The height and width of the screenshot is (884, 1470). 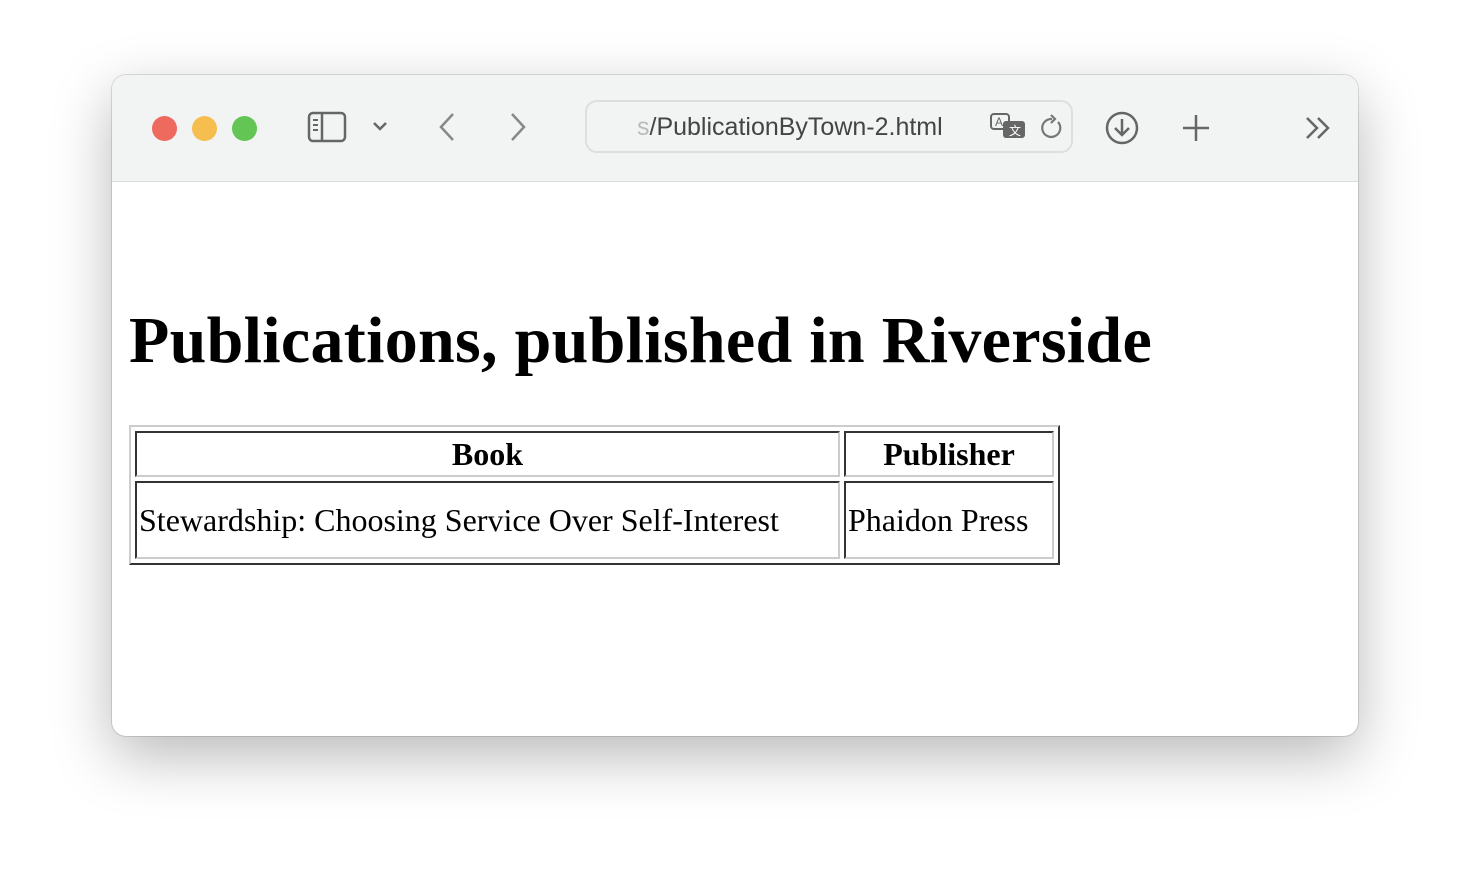 What do you see at coordinates (447, 127) in the screenshot?
I see `back-icon` at bounding box center [447, 127].